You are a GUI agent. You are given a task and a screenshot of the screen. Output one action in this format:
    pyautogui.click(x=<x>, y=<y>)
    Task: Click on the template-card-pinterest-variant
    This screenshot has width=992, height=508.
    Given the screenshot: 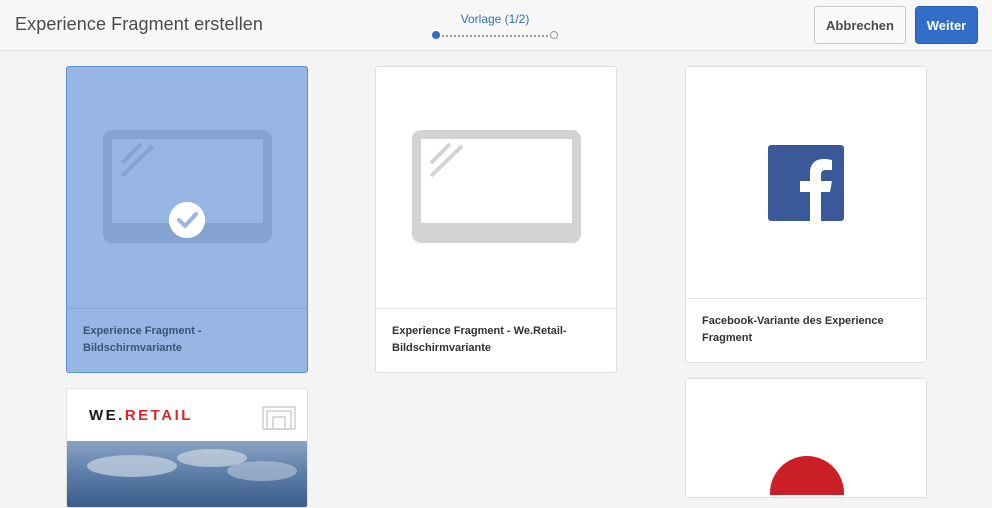 What is the action you would take?
    pyautogui.click(x=806, y=438)
    